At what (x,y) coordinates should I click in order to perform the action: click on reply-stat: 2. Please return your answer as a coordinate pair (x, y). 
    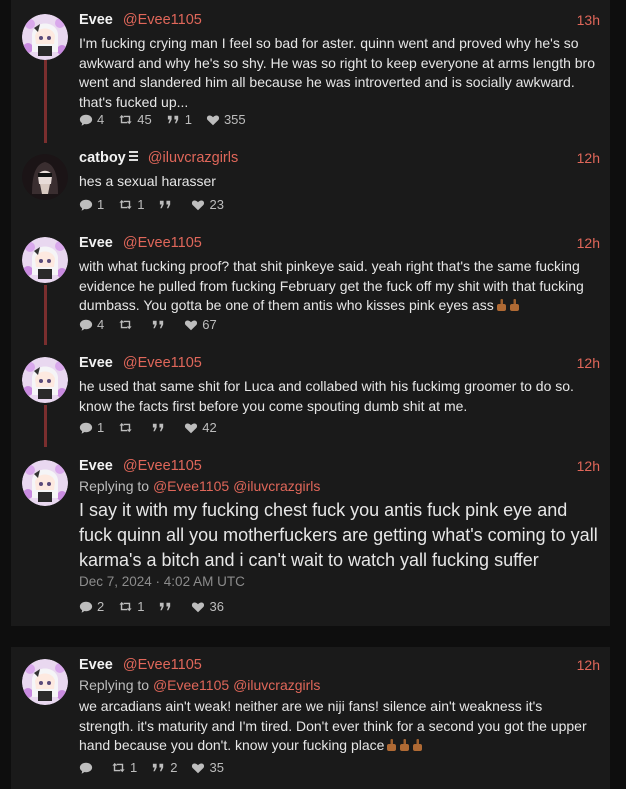
    Looking at the image, I should click on (91, 606).